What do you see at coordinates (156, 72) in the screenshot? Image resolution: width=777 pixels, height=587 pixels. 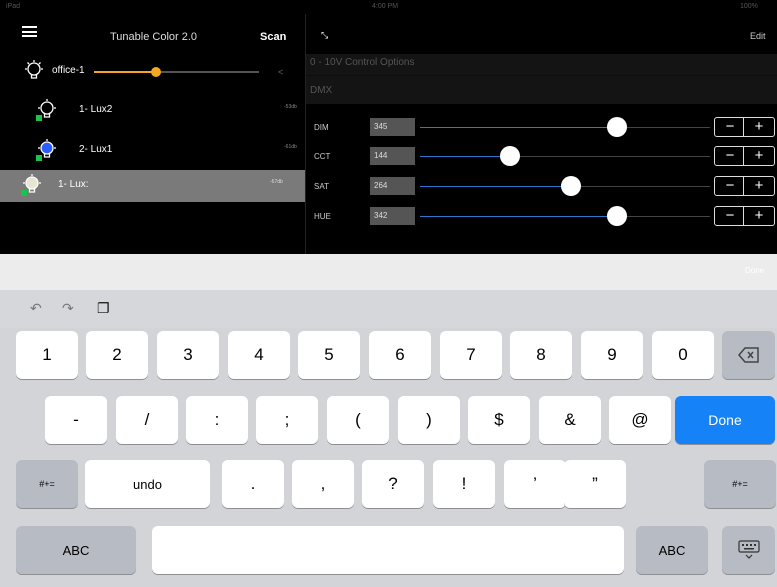 I see `group-slider-handle` at bounding box center [156, 72].